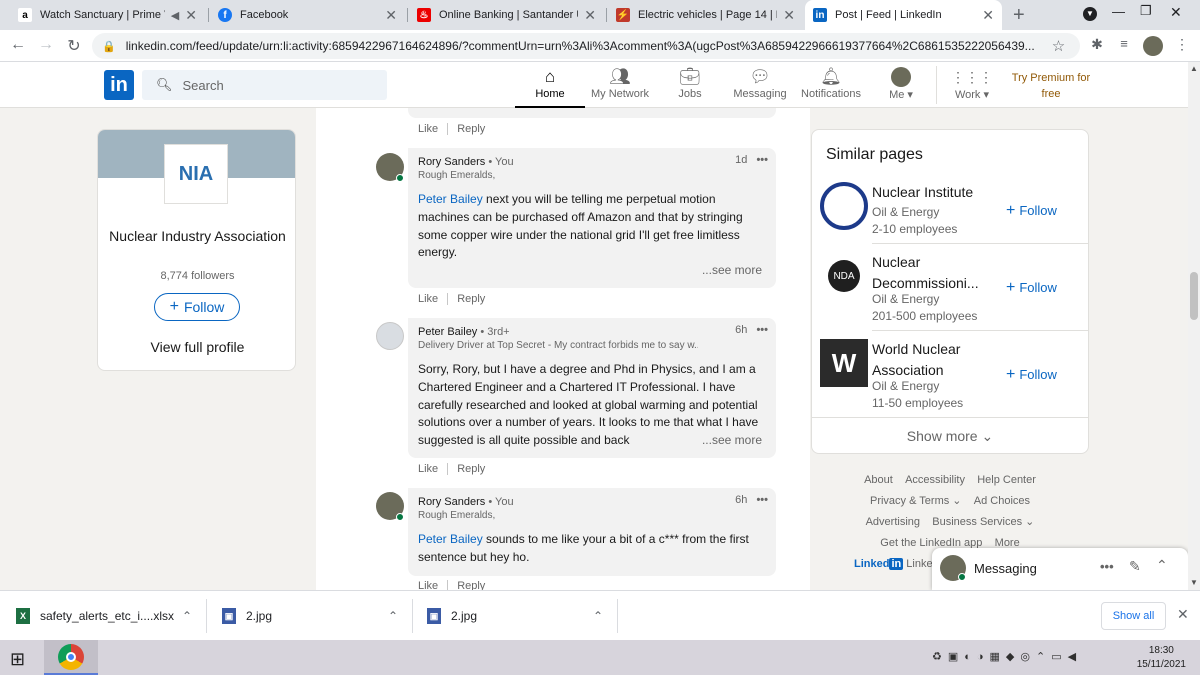 This screenshot has height=675, width=1200. I want to click on santander-icon: ♨, so click(424, 15).